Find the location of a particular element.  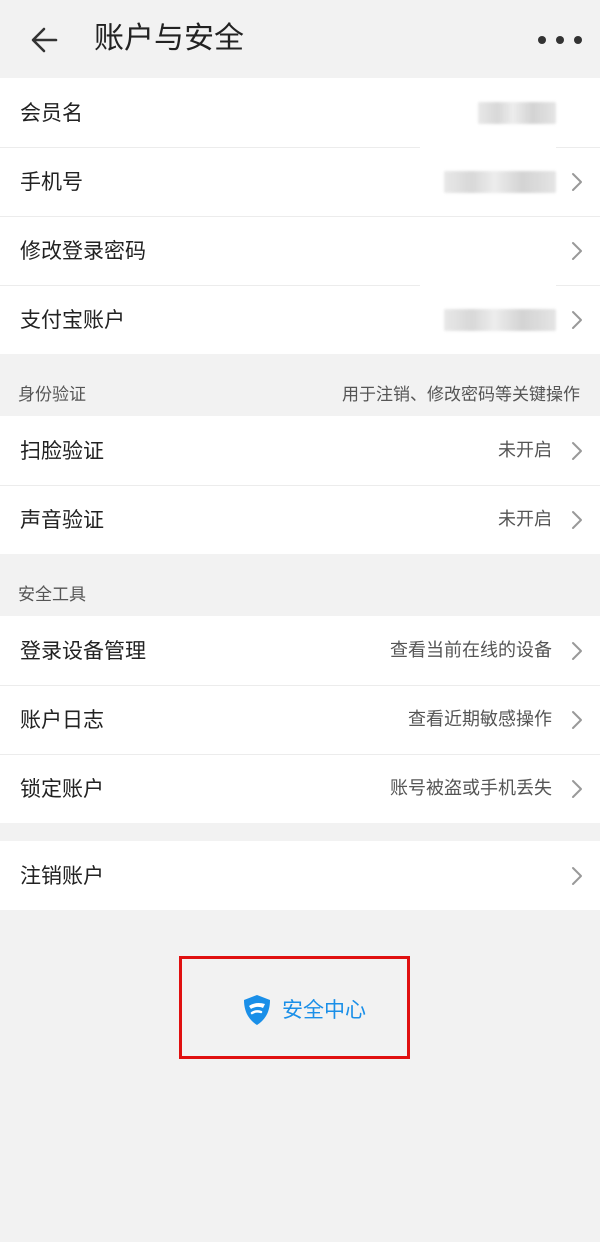

row-label: 声音验证 is located at coordinates (62, 519).